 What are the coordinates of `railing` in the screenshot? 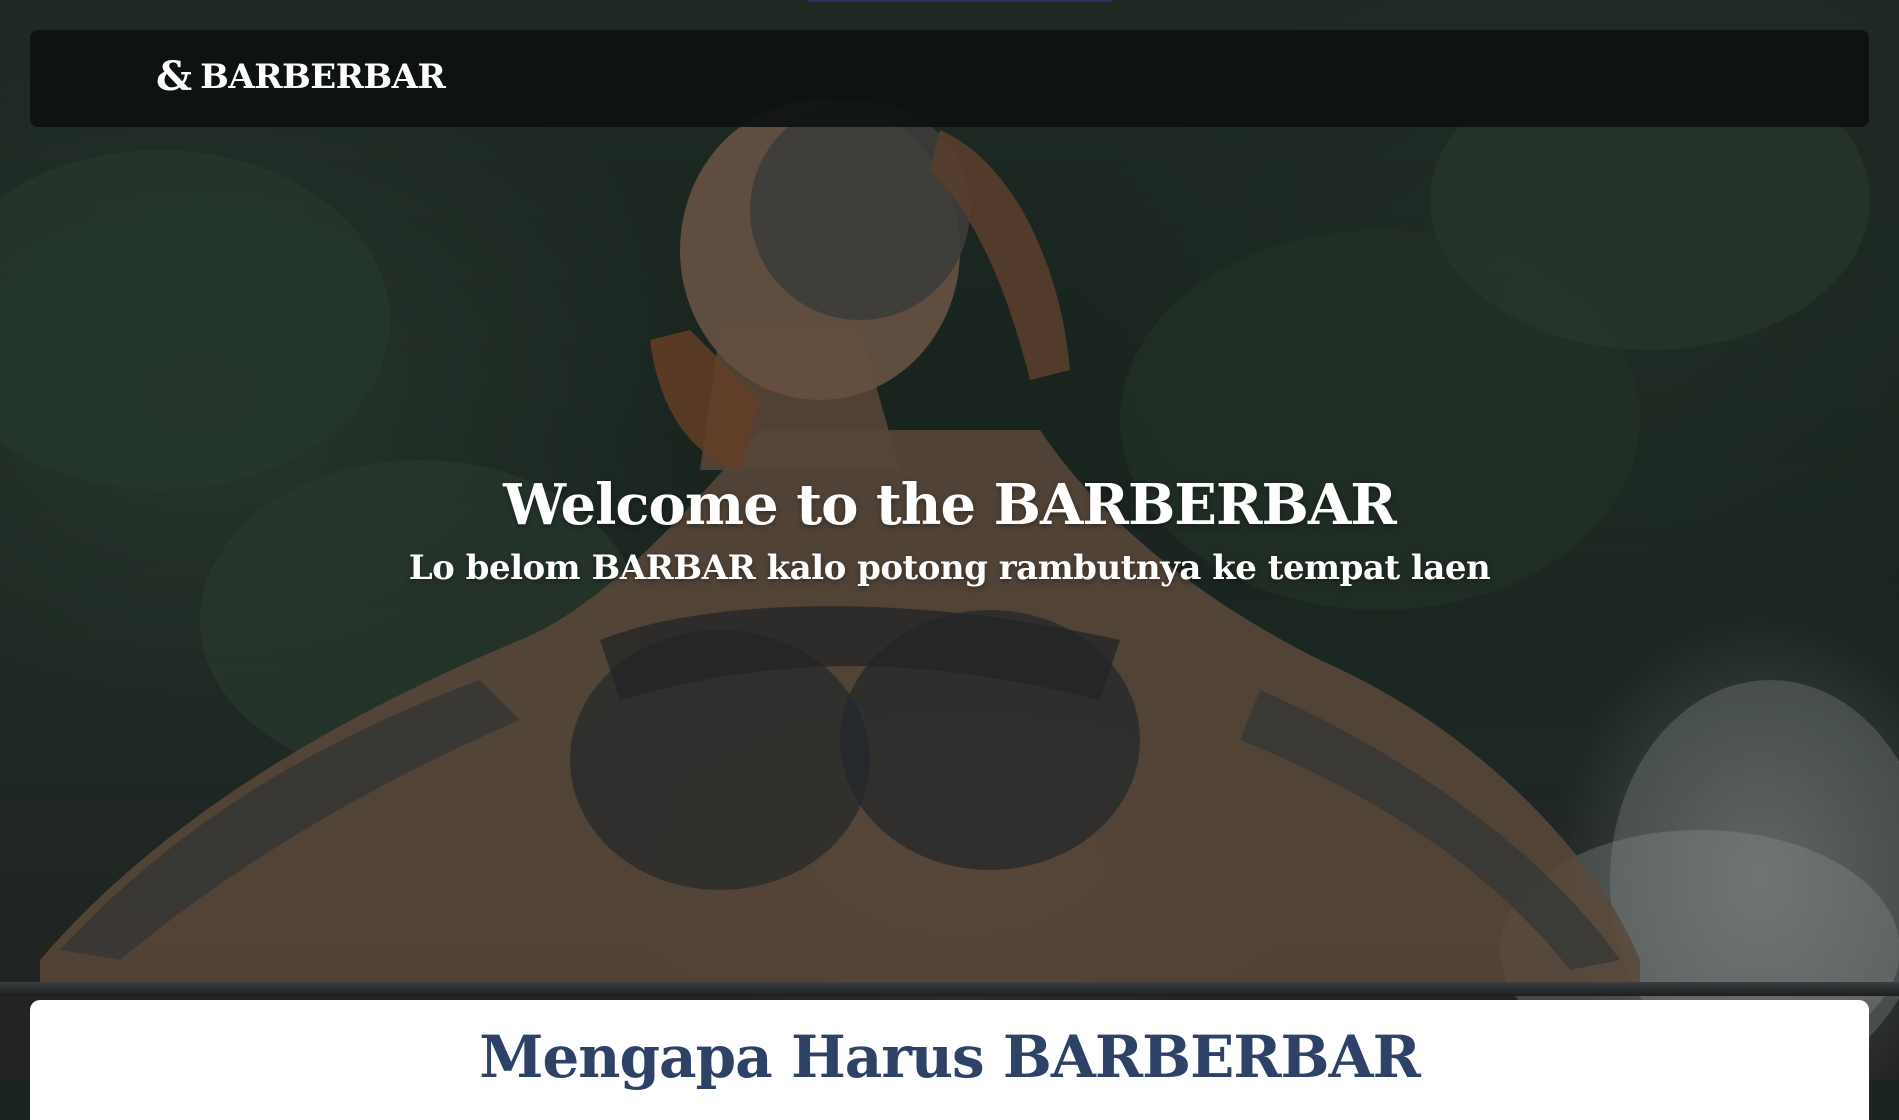 It's located at (949, 989).